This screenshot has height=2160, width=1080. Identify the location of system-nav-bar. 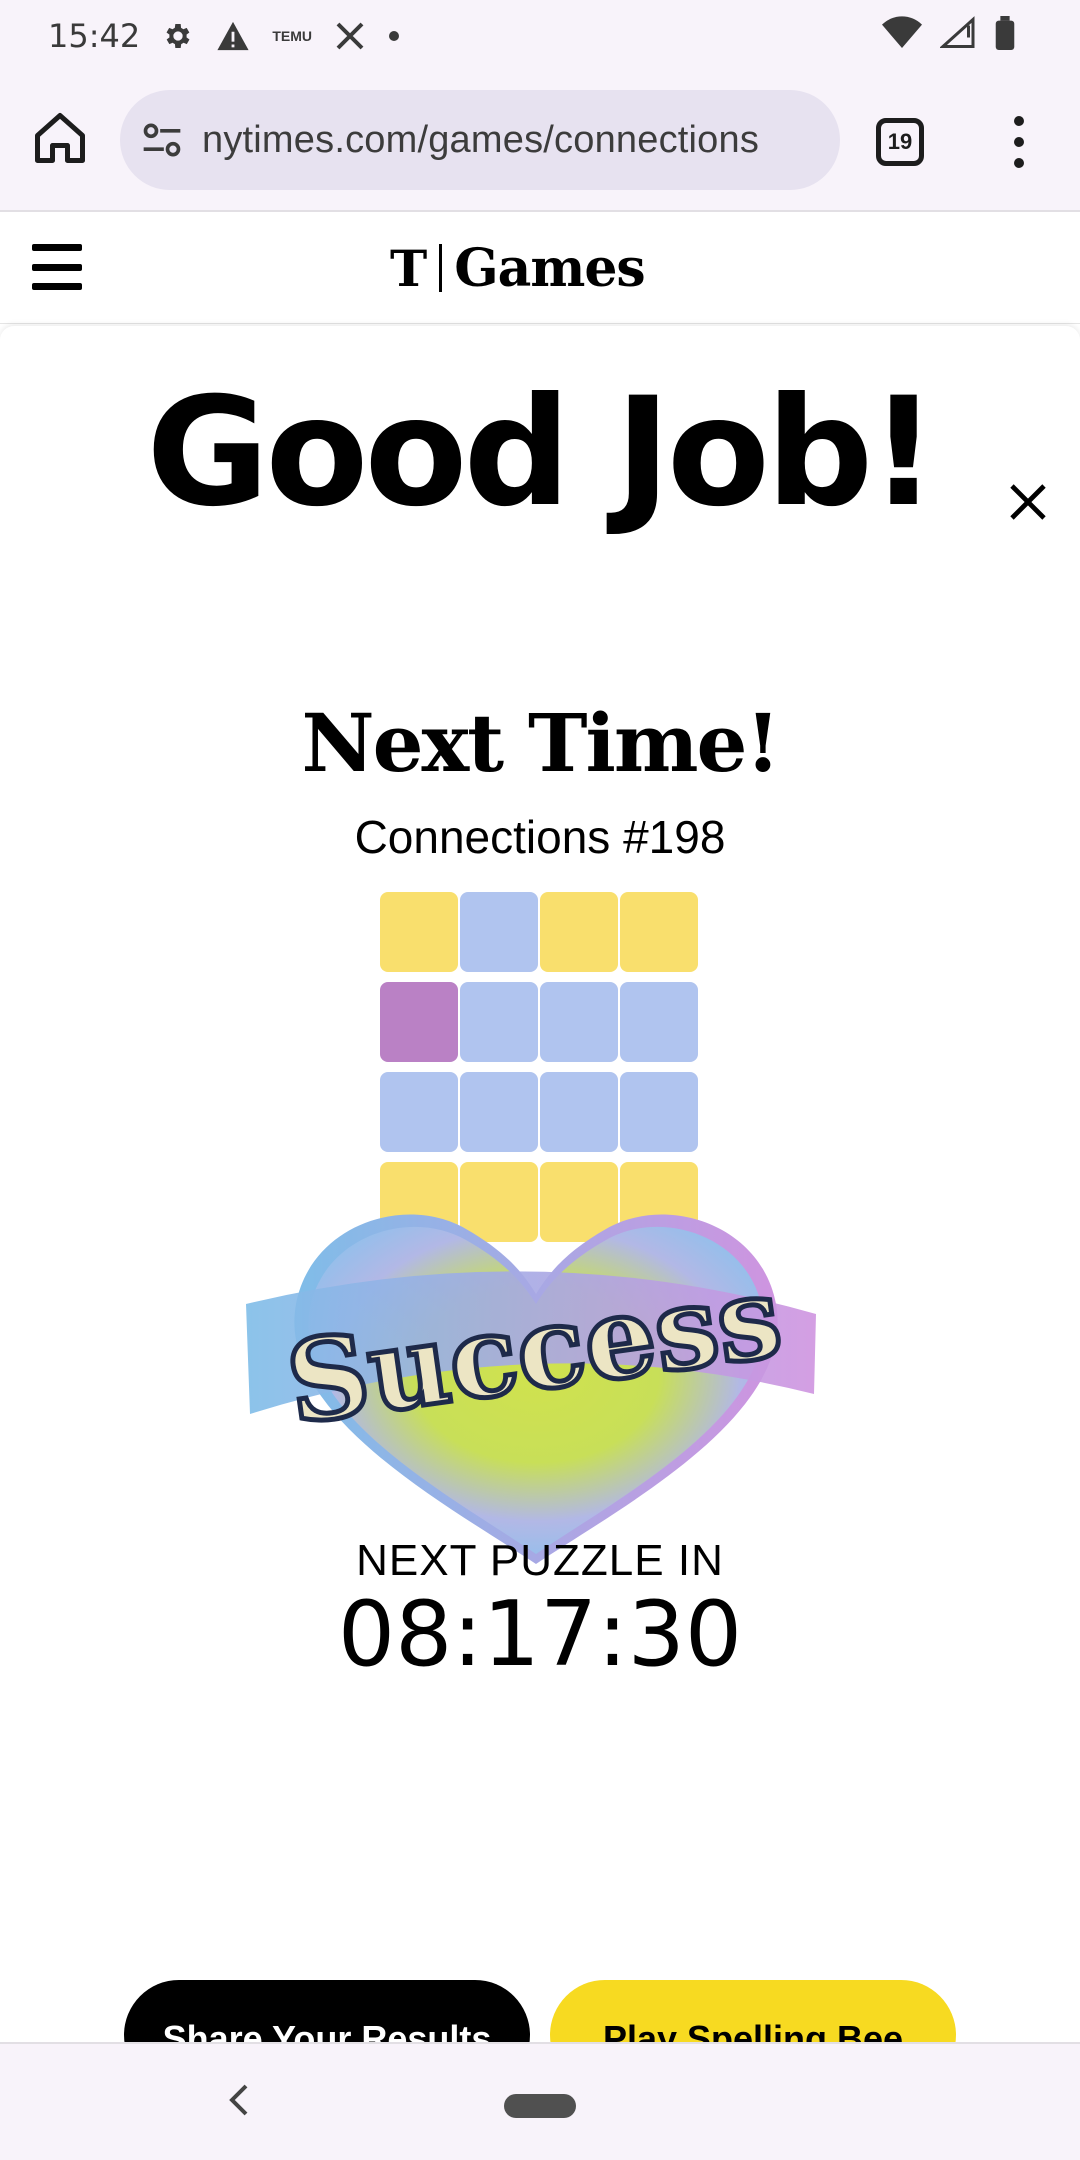
(540, 2101).